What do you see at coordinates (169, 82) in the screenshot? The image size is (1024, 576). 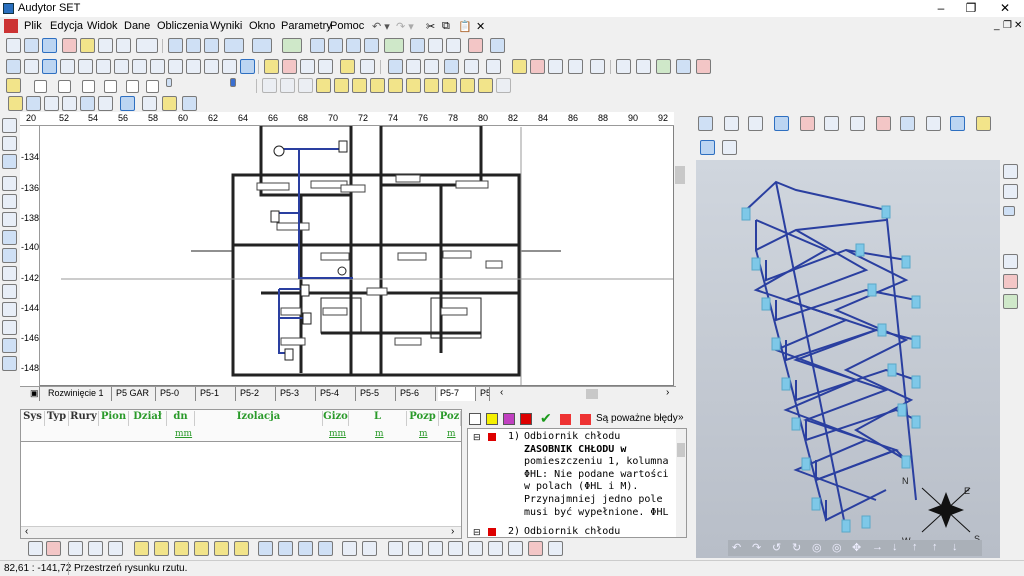 I see `slider-handle-icon` at bounding box center [169, 82].